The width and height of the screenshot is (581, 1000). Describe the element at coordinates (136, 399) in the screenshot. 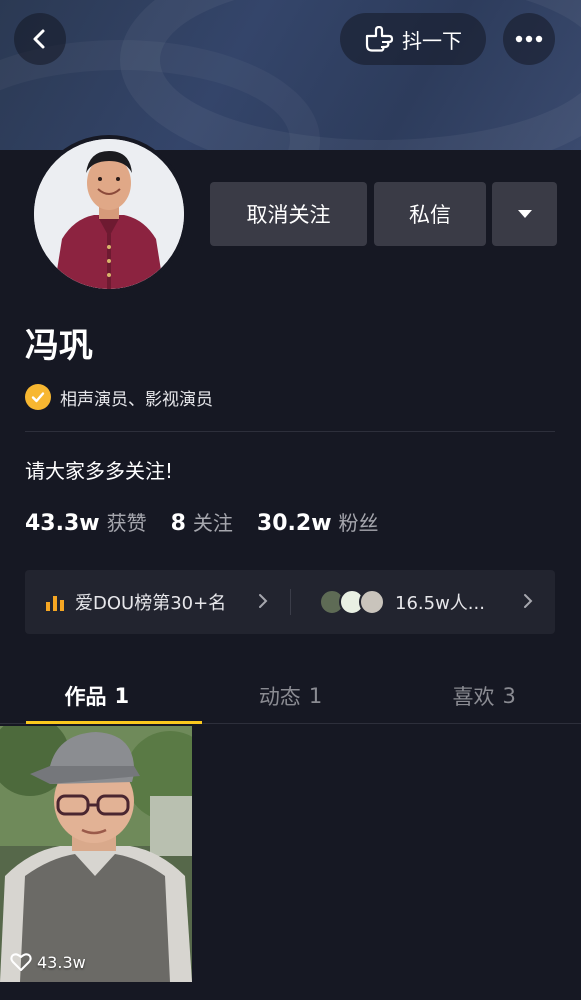

I see `verification-text: 相声演员、影视演员` at that location.